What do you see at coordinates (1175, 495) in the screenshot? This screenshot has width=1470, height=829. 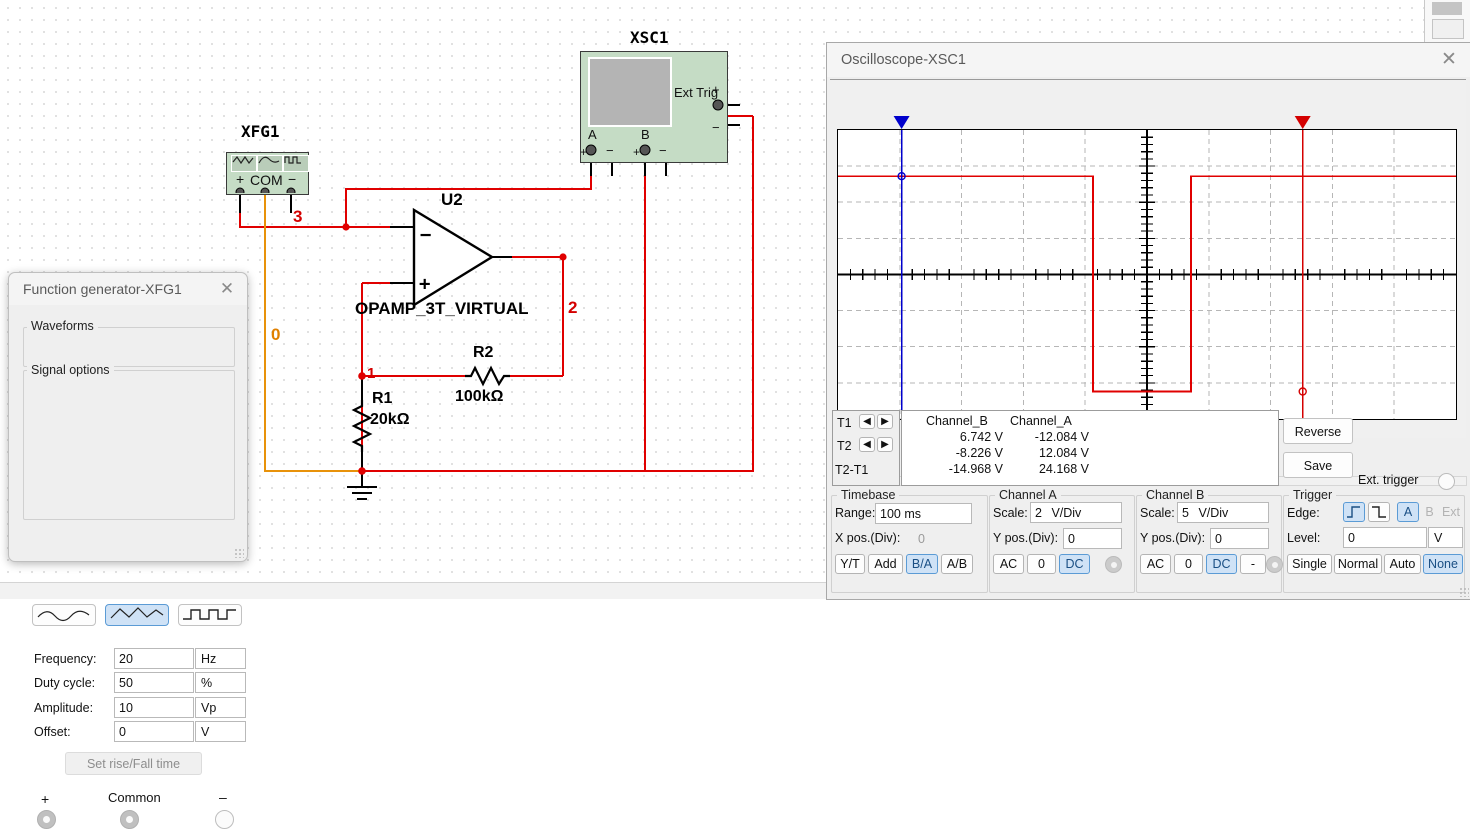 I see `channel-b-legend: Channel B` at bounding box center [1175, 495].